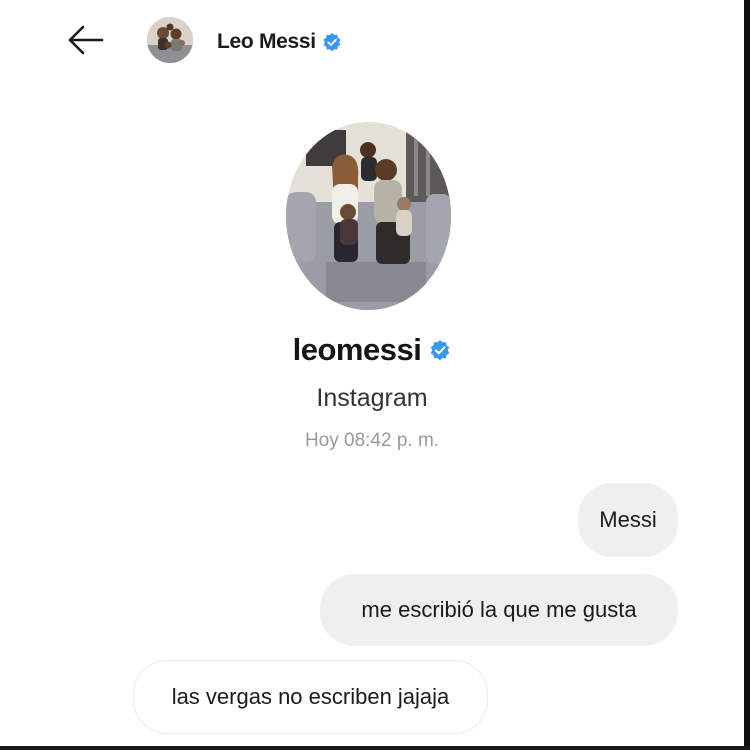 The width and height of the screenshot is (750, 750). What do you see at coordinates (170, 40) in the screenshot?
I see `avatar` at bounding box center [170, 40].